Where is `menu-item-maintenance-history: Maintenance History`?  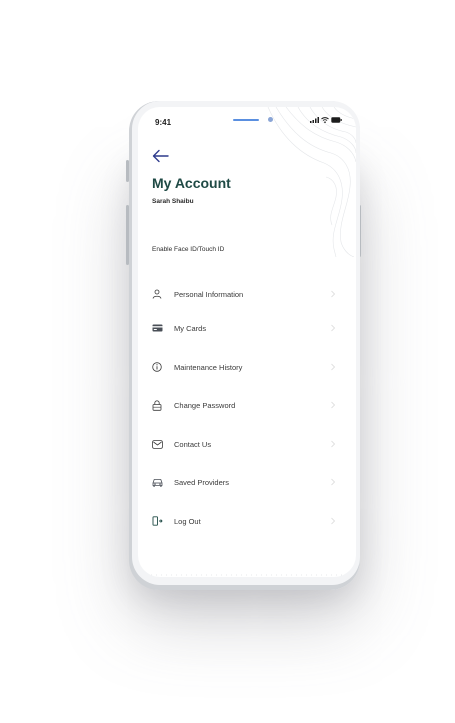 menu-item-maintenance-history: Maintenance History is located at coordinates (247, 367).